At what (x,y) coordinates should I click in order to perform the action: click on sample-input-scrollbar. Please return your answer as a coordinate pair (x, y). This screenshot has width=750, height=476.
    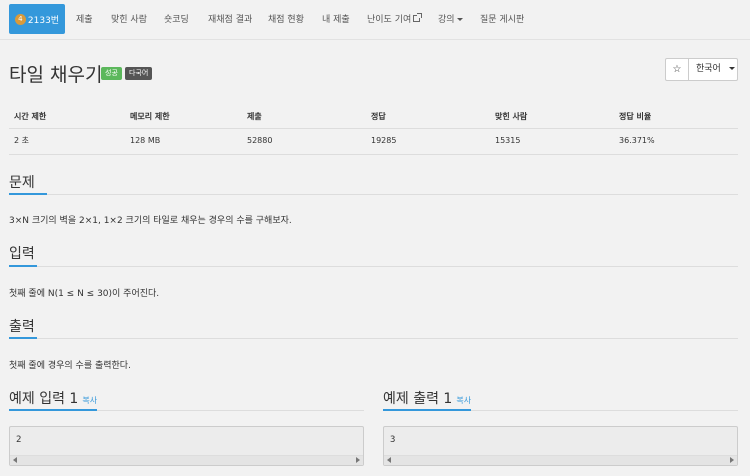
    Looking at the image, I should click on (186, 460).